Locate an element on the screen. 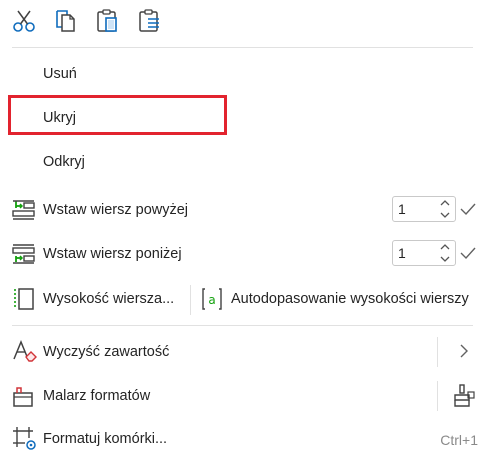 The height and width of the screenshot is (458, 492). format-cells-item: Formatuj komórki... Ctrl+1 is located at coordinates (245, 439).